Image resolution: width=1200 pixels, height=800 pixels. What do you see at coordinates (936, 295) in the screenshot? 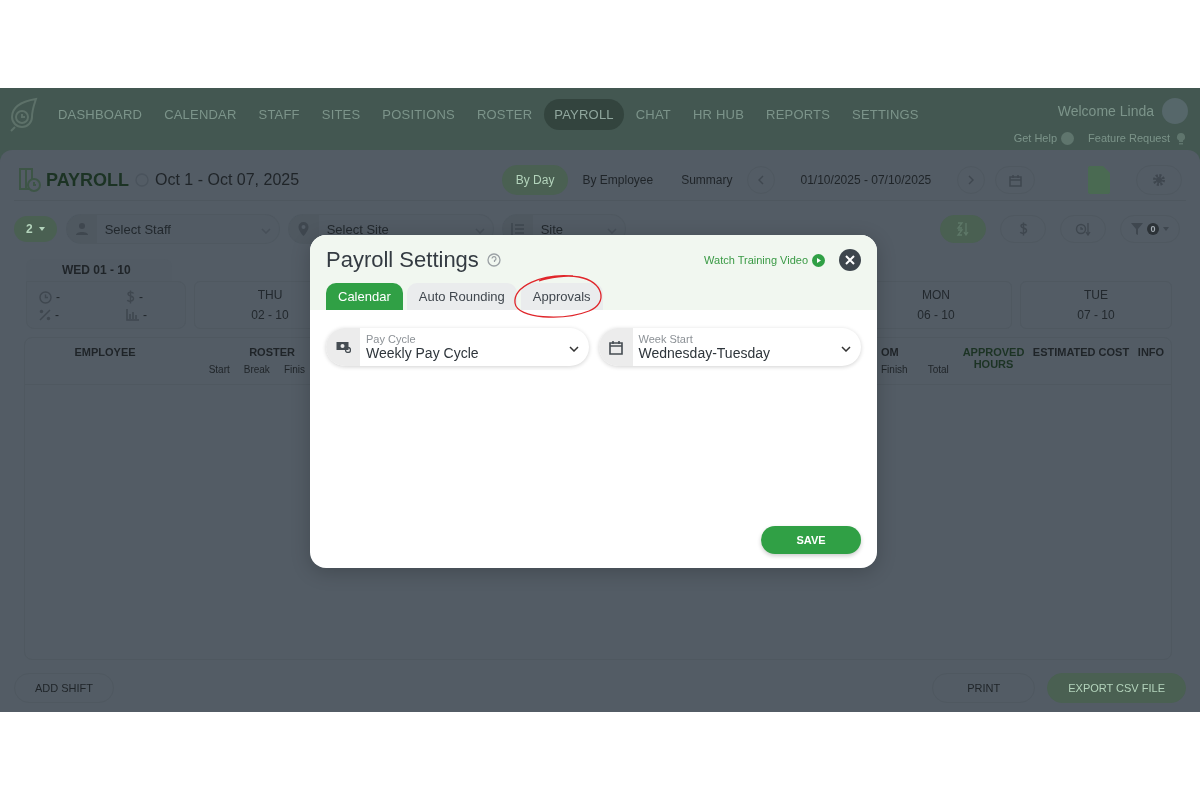
I see `weekday-label: MON` at bounding box center [936, 295].